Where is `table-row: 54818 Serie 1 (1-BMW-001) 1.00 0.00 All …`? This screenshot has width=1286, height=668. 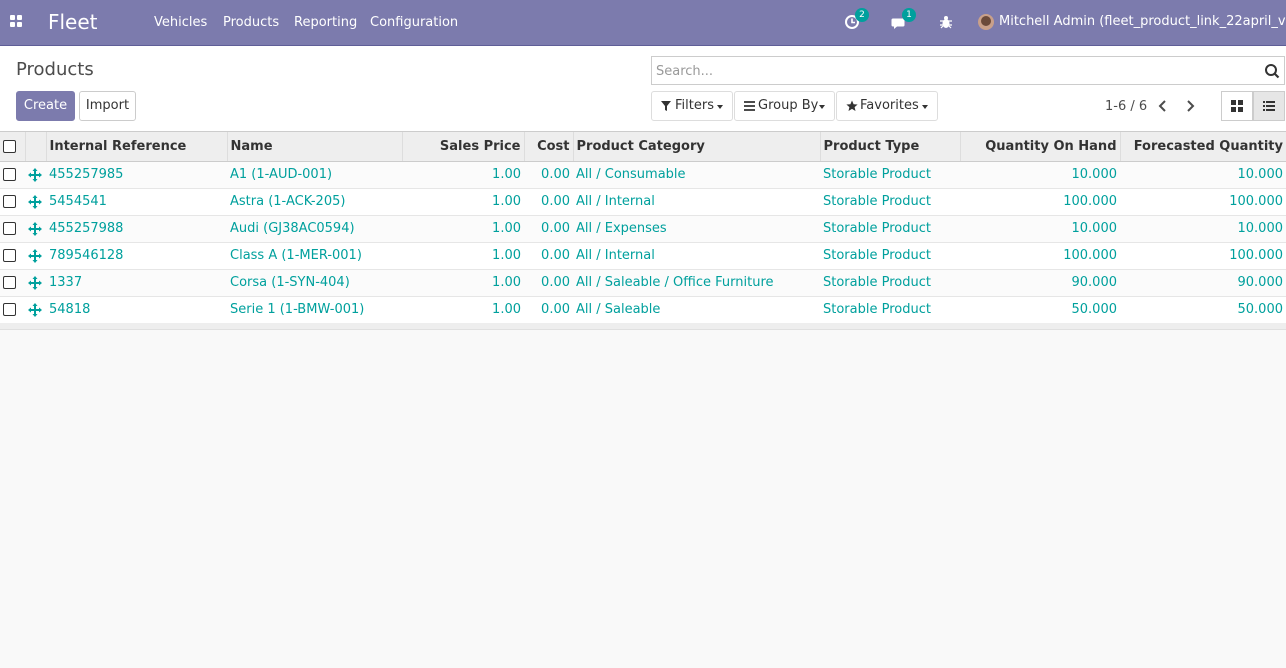 table-row: 54818 Serie 1 (1-BMW-001) 1.00 0.00 All … is located at coordinates (643, 310).